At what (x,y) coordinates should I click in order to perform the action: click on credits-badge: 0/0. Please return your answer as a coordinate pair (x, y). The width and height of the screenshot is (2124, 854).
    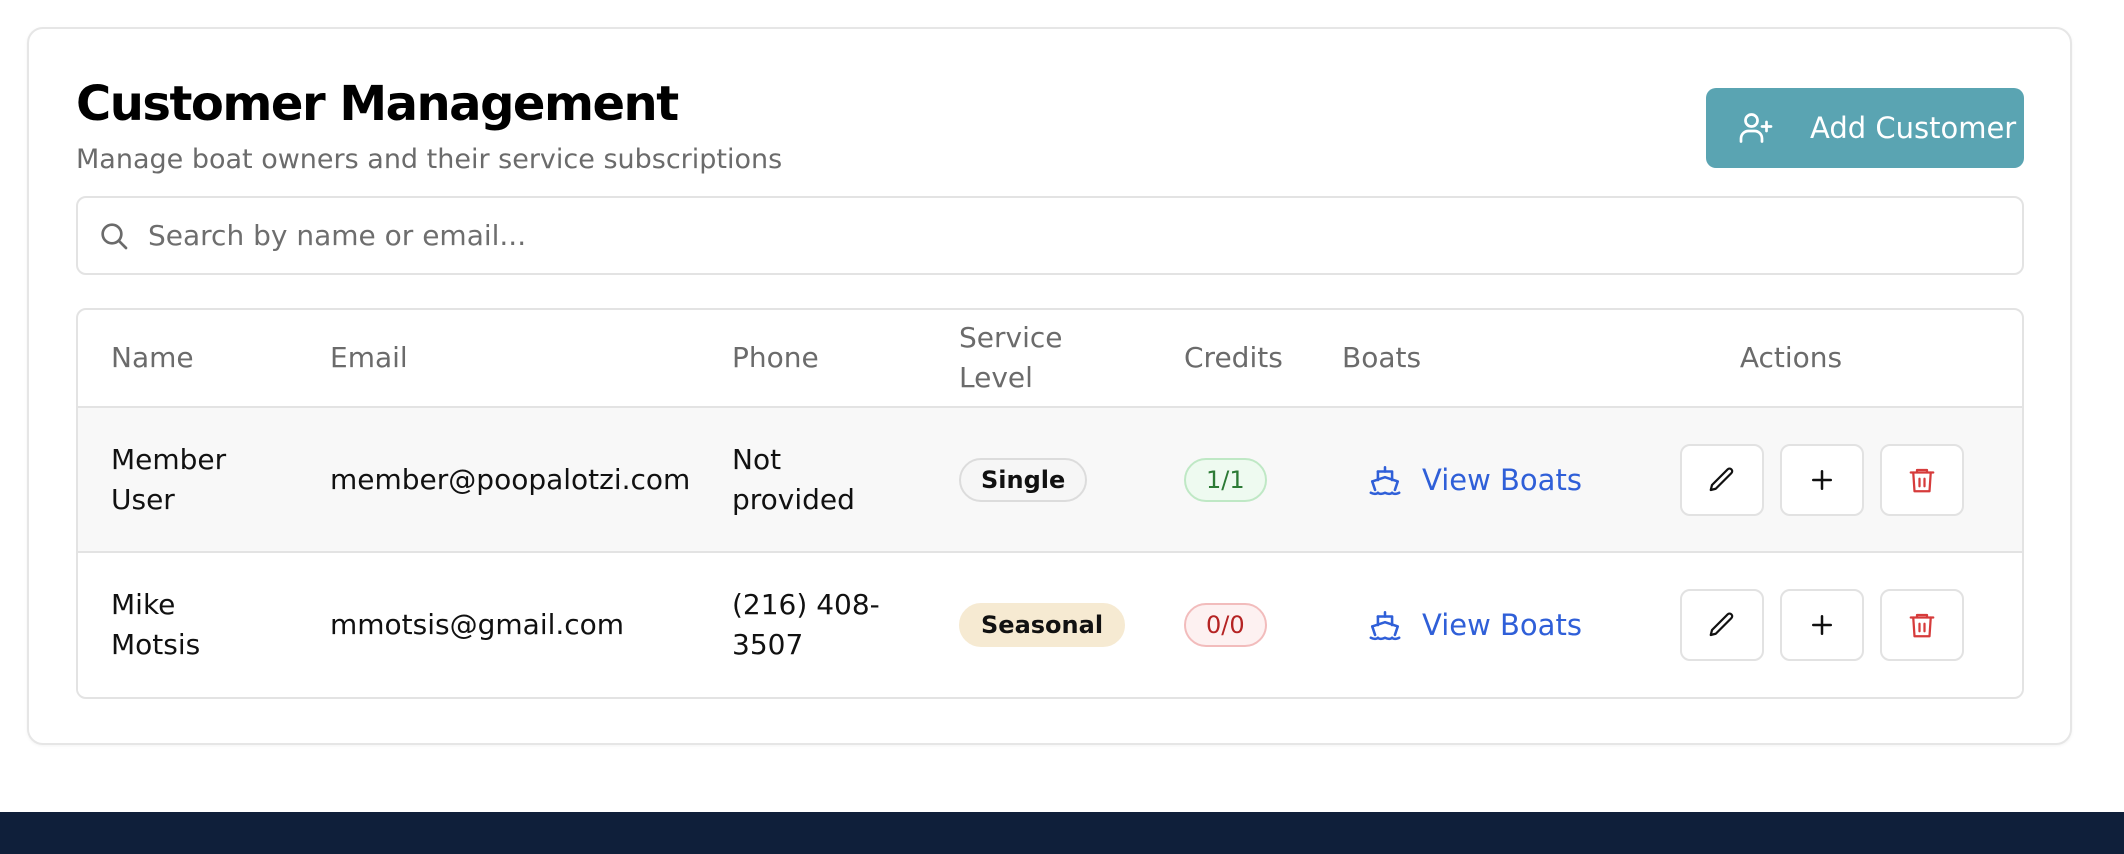
    Looking at the image, I should click on (1225, 624).